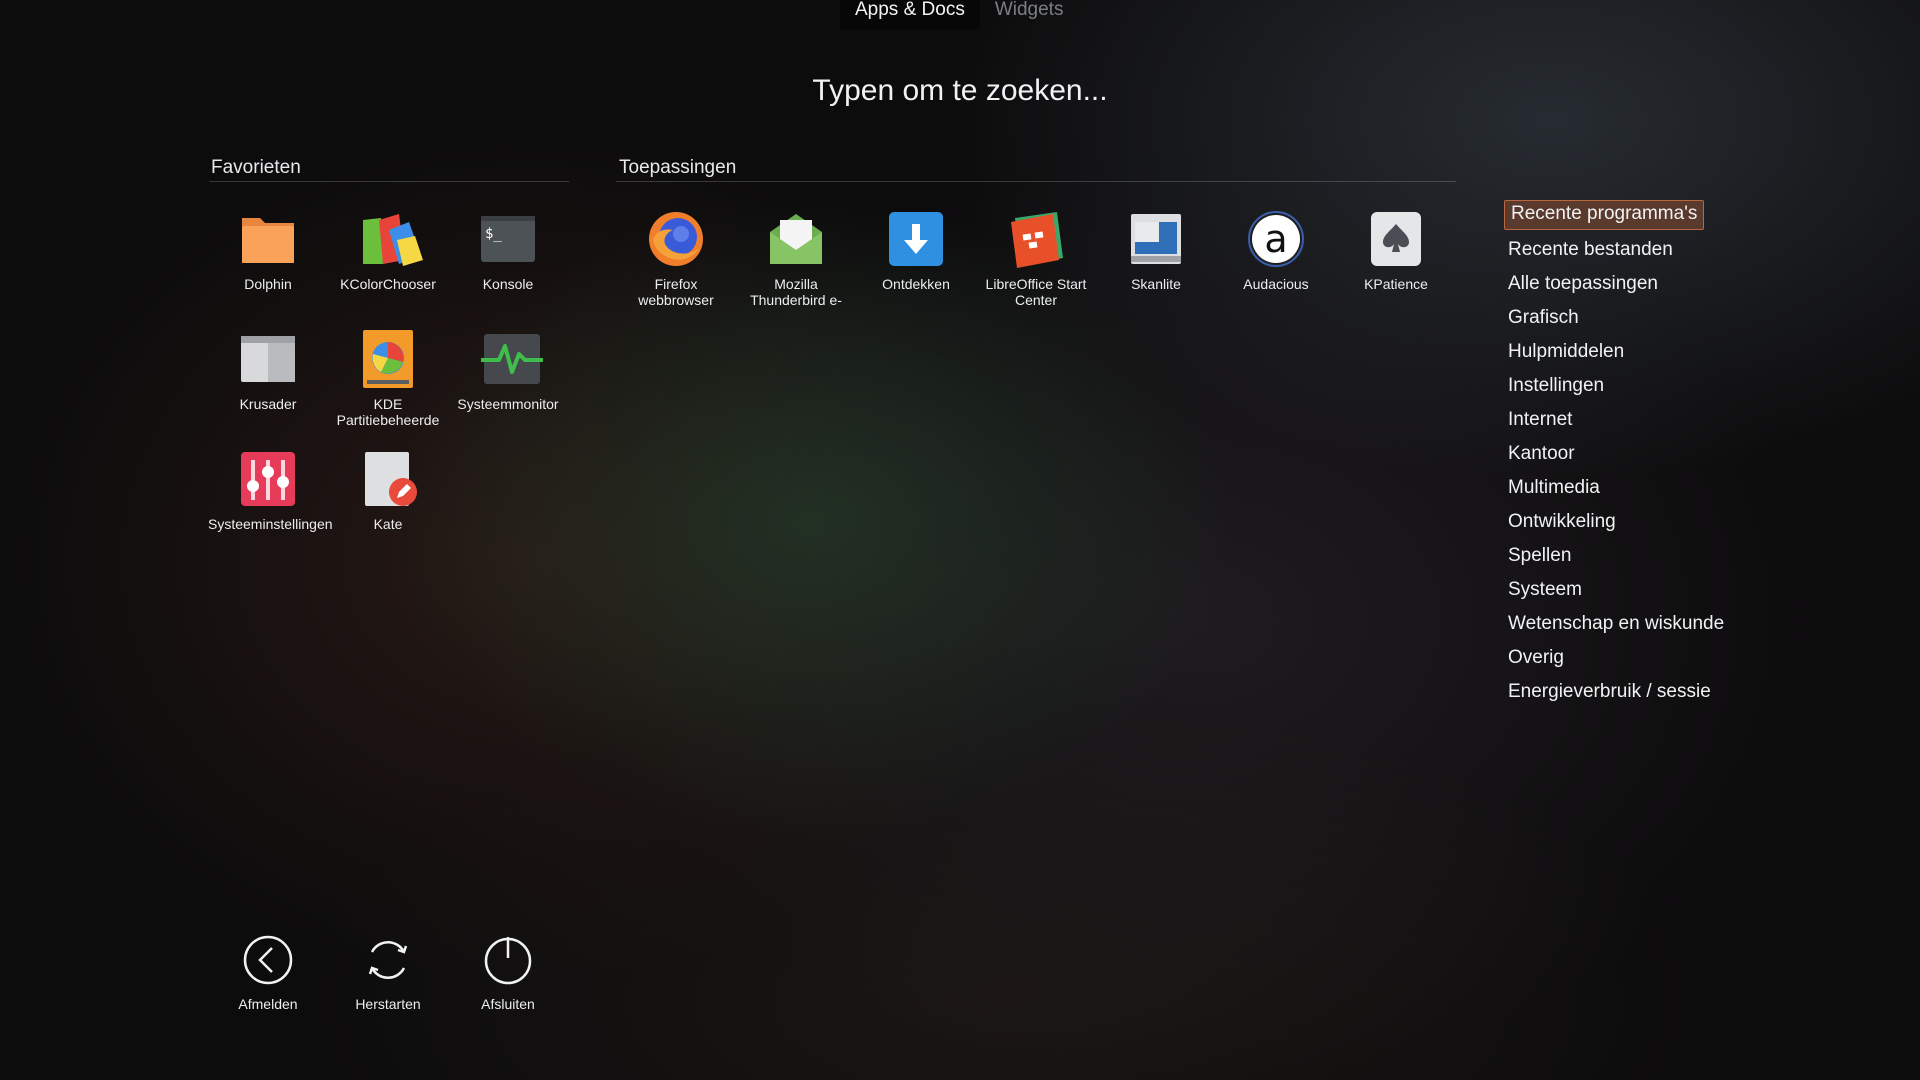  Describe the element at coordinates (1616, 389) in the screenshot. I see `category-settings: Instellingen` at that location.